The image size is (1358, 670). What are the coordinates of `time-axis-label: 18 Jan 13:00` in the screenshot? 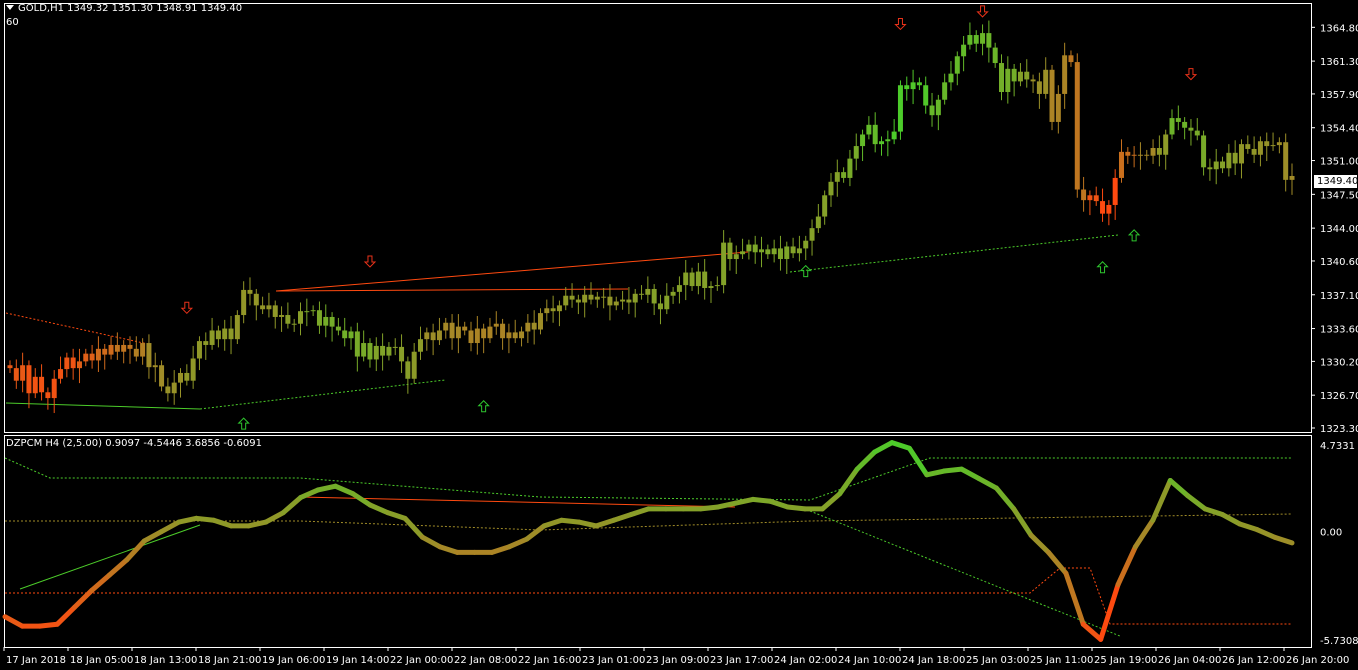 It's located at (165, 660).